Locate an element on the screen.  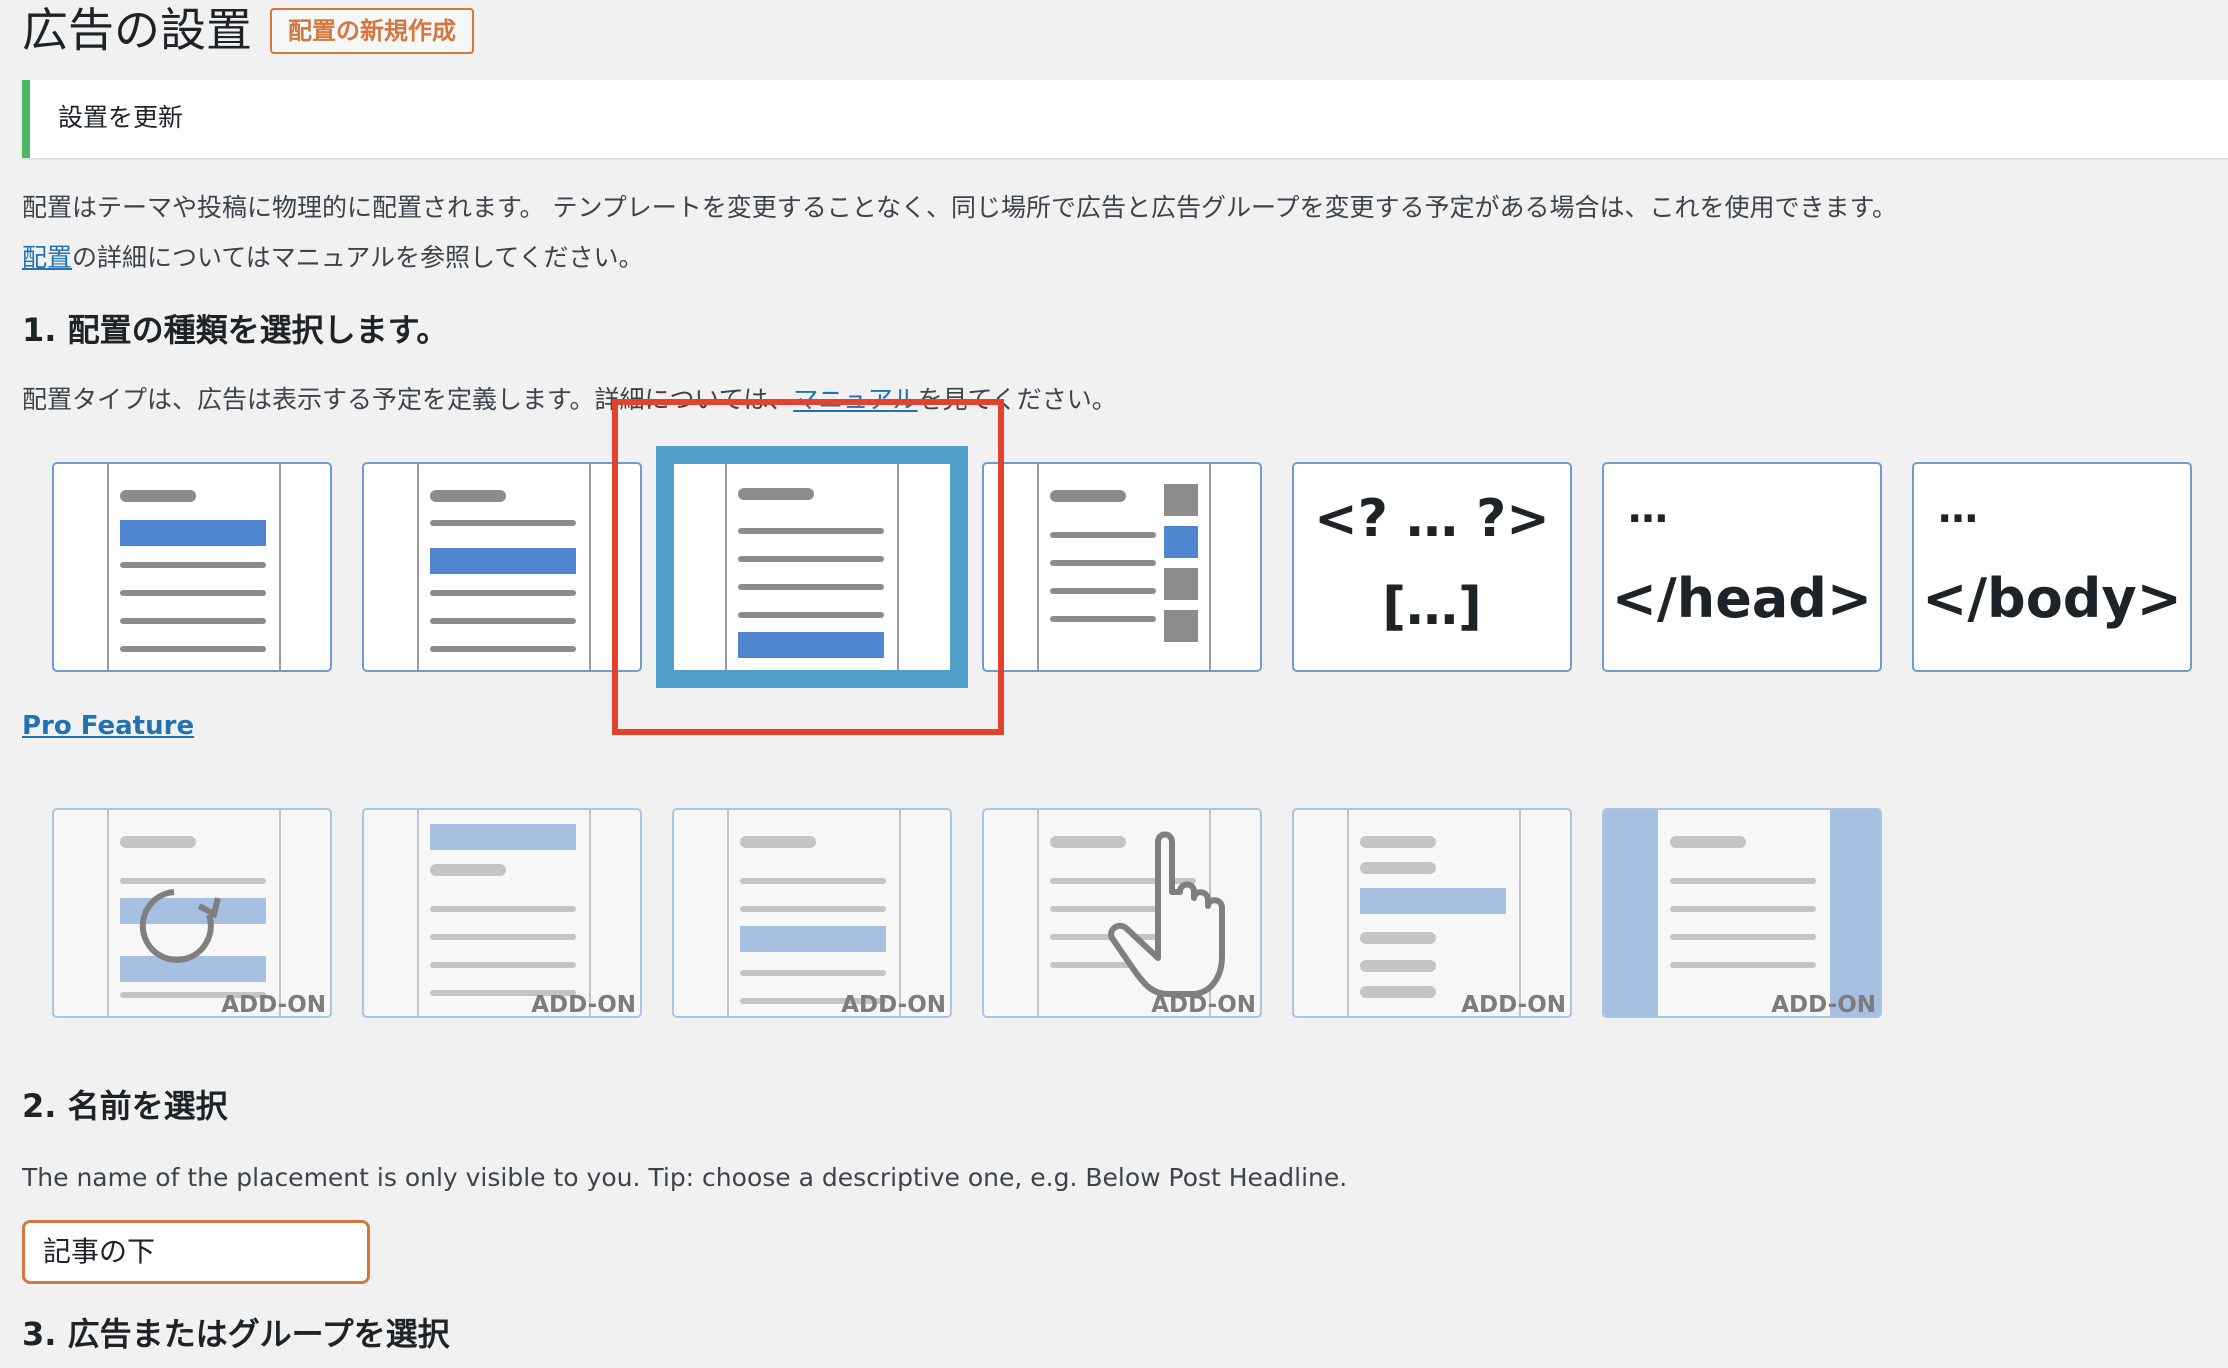
page-title: 広告の設置 is located at coordinates (137, 30).